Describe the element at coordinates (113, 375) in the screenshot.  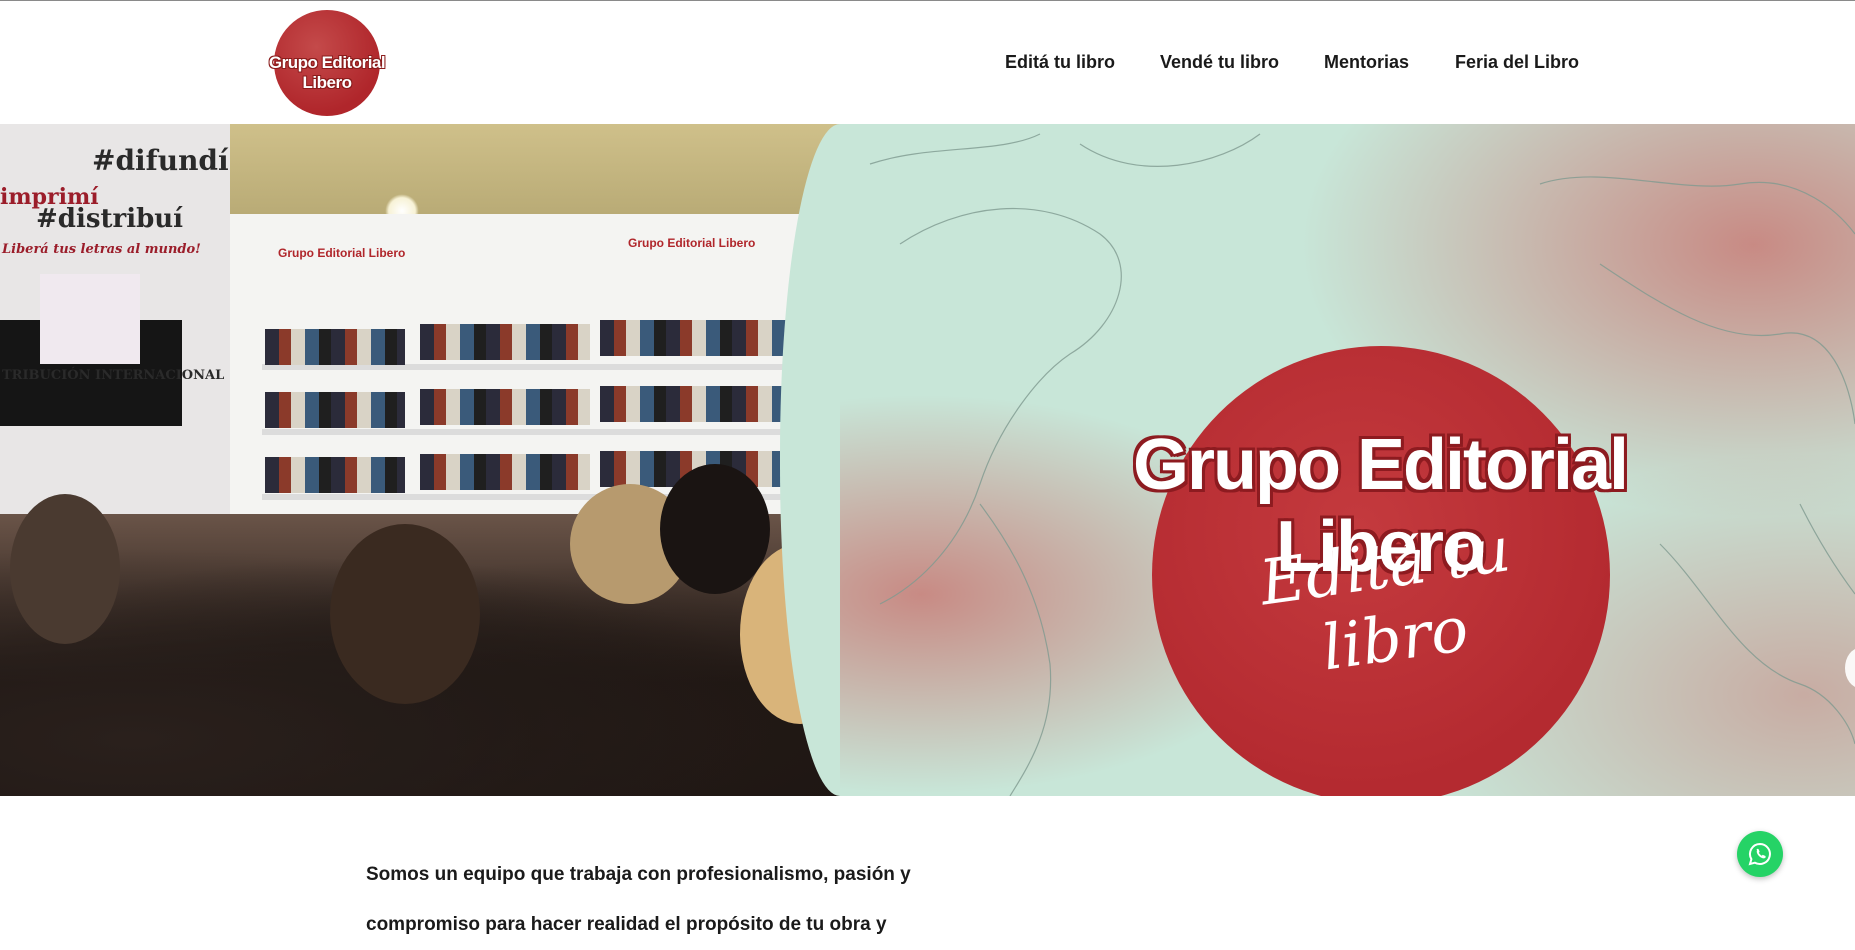
I see `distribution-text: TRIBUCIÓN INTERNACIONAL` at that location.